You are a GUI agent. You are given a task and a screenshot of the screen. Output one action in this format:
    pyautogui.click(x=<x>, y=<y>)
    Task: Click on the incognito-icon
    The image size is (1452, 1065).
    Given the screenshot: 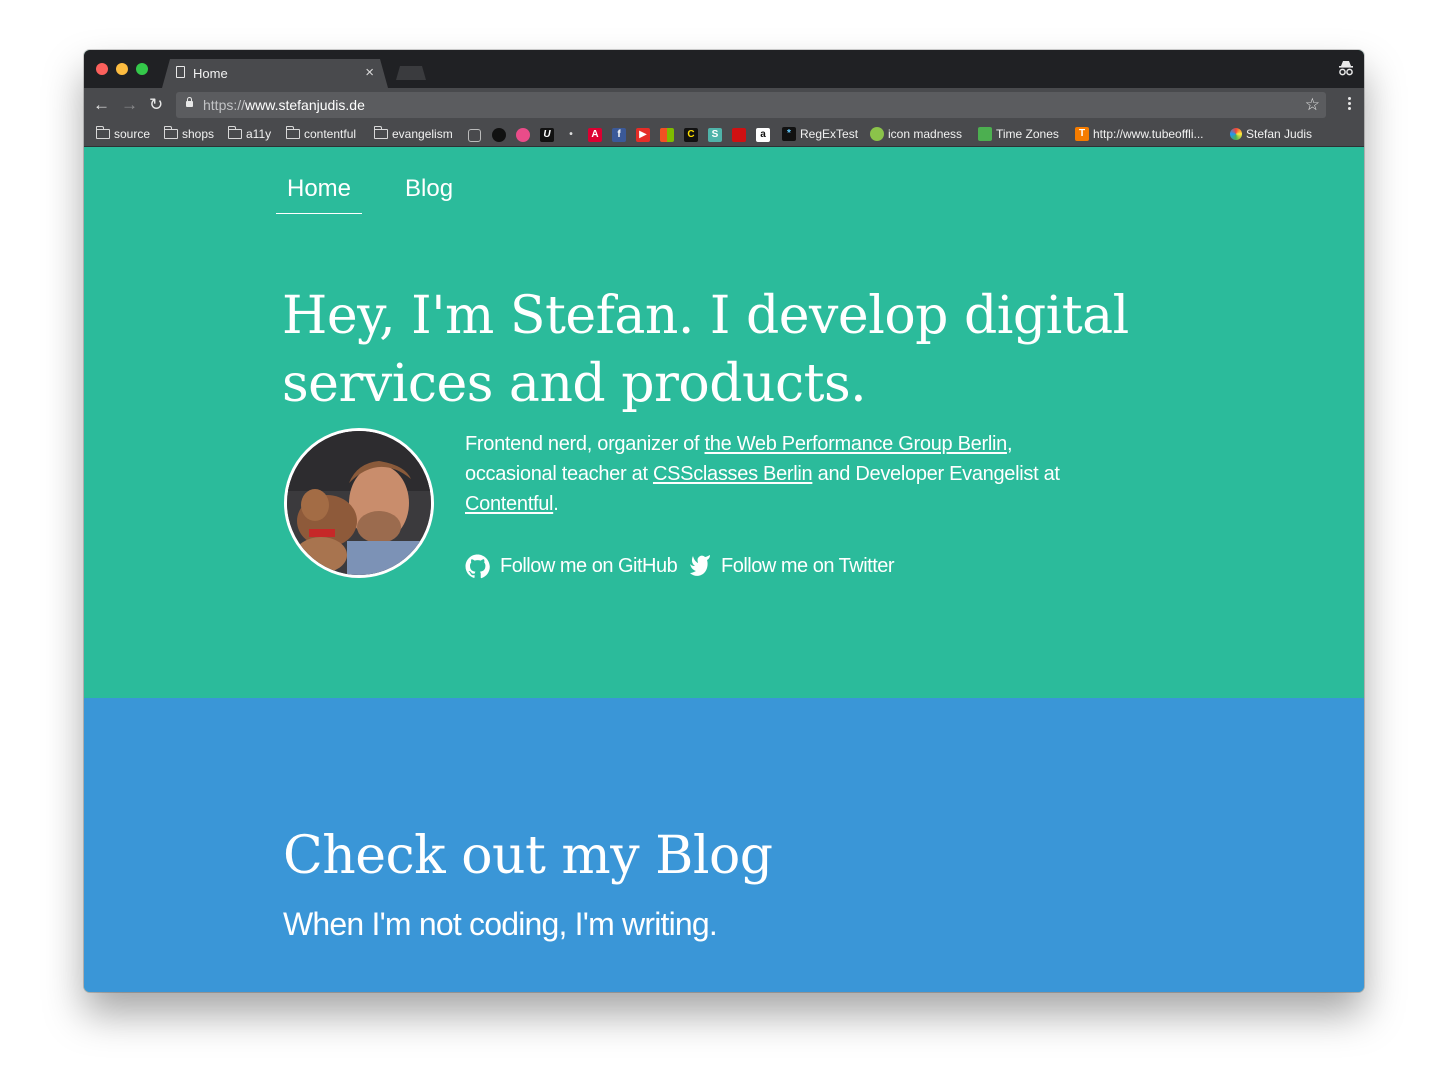 What is the action you would take?
    pyautogui.click(x=1346, y=68)
    